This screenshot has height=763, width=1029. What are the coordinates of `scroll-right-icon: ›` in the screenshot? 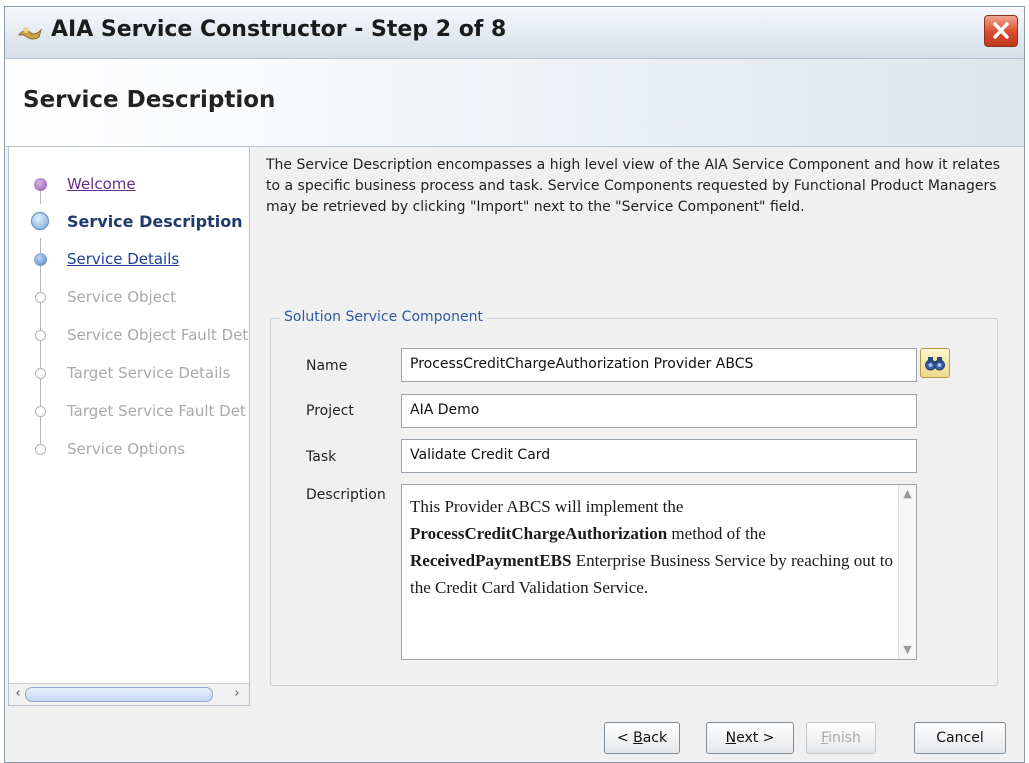 It's located at (237, 694).